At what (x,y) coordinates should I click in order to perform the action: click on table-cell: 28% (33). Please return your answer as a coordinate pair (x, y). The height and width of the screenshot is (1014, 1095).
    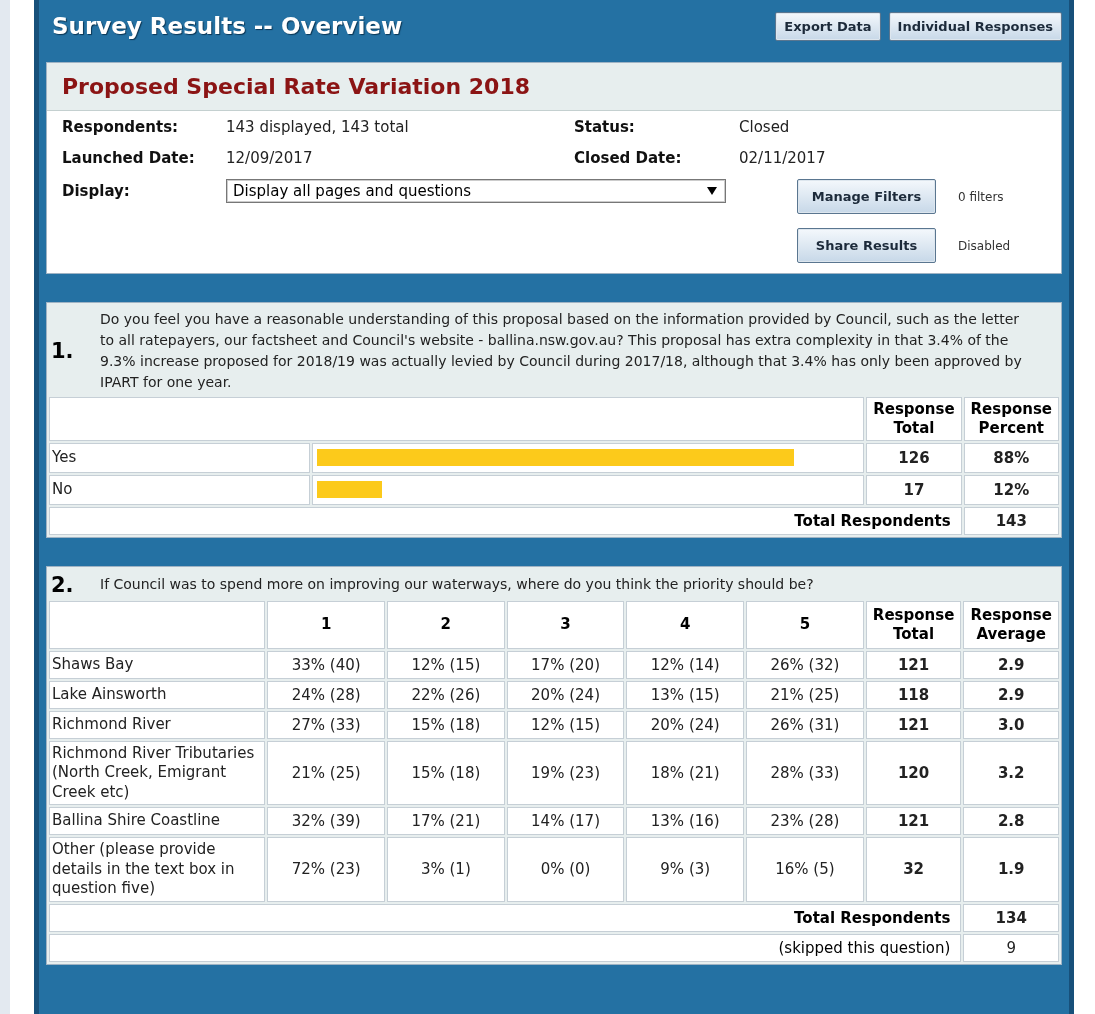
    Looking at the image, I should click on (805, 772).